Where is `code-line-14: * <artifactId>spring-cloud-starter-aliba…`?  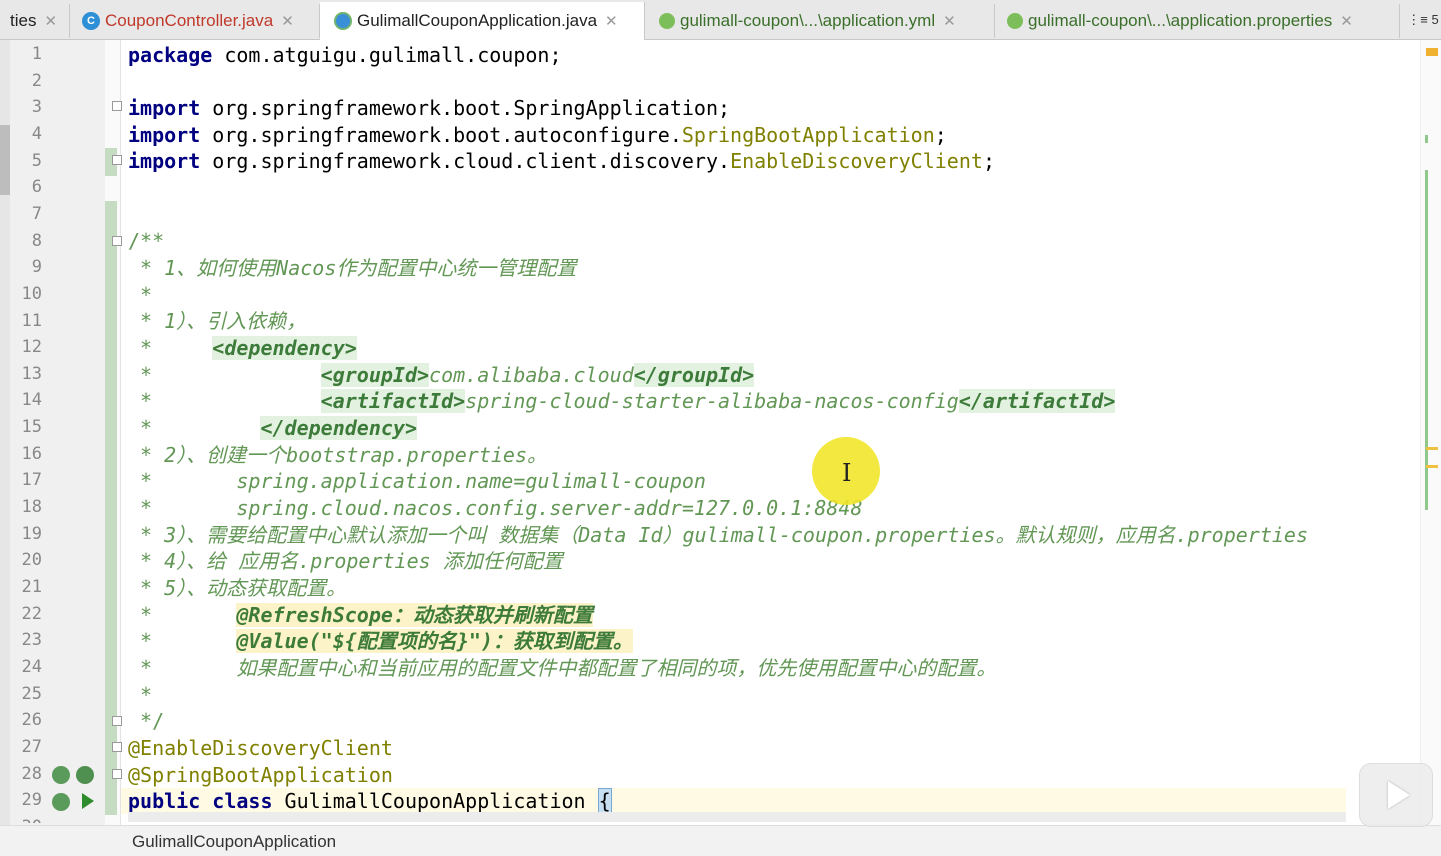
code-line-14: * <artifactId>spring-cloud-starter-aliba… is located at coordinates (622, 401).